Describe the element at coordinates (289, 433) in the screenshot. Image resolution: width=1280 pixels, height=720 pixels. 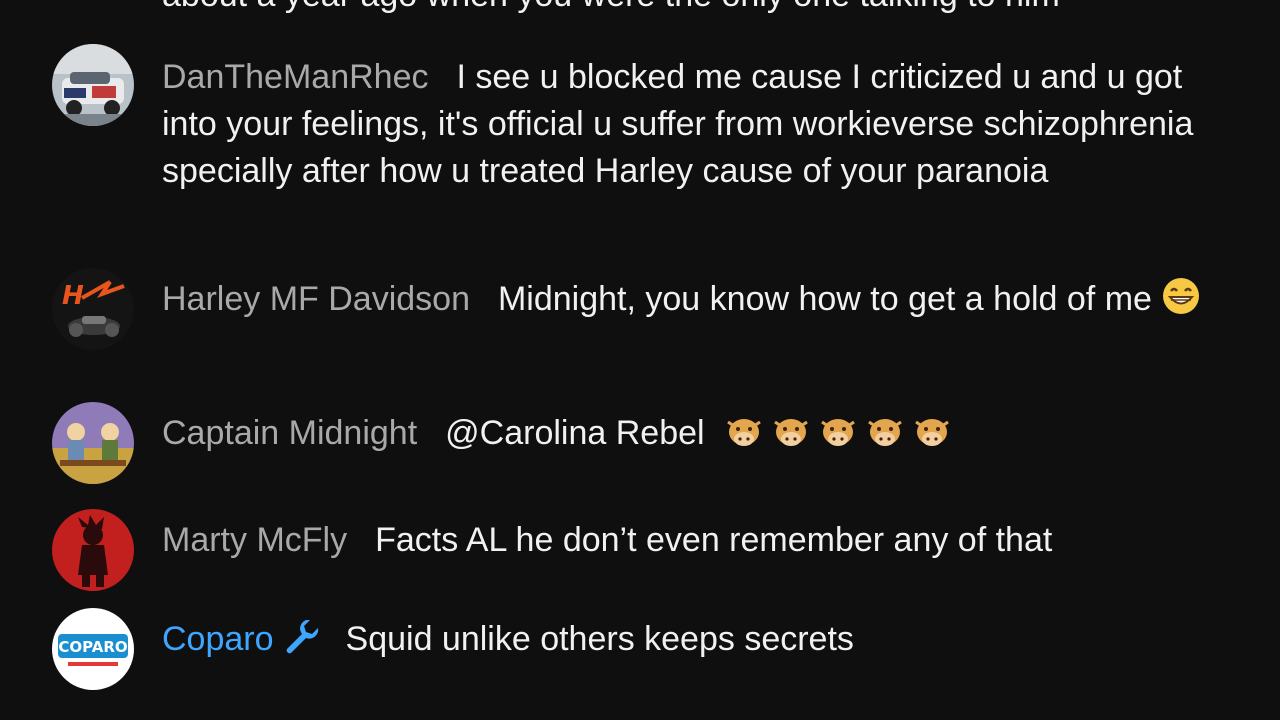
I see `author-name: Captain Midnight` at that location.